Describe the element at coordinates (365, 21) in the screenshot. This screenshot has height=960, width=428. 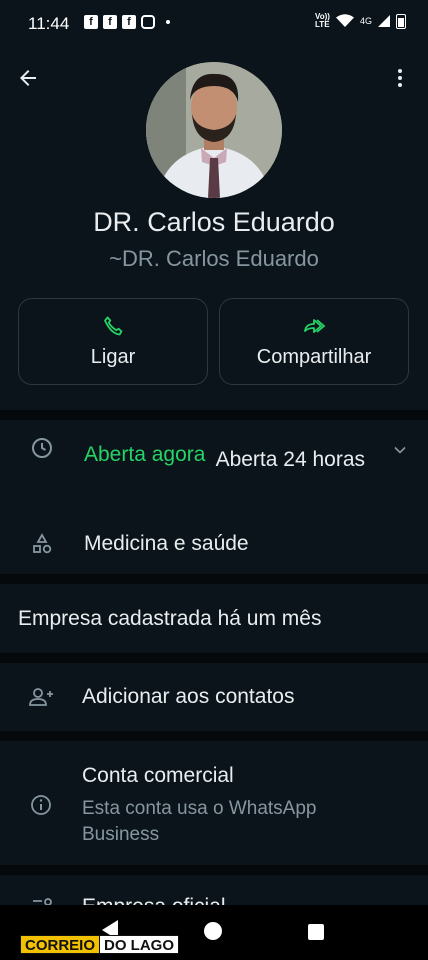
I see `network-label: 4G` at that location.